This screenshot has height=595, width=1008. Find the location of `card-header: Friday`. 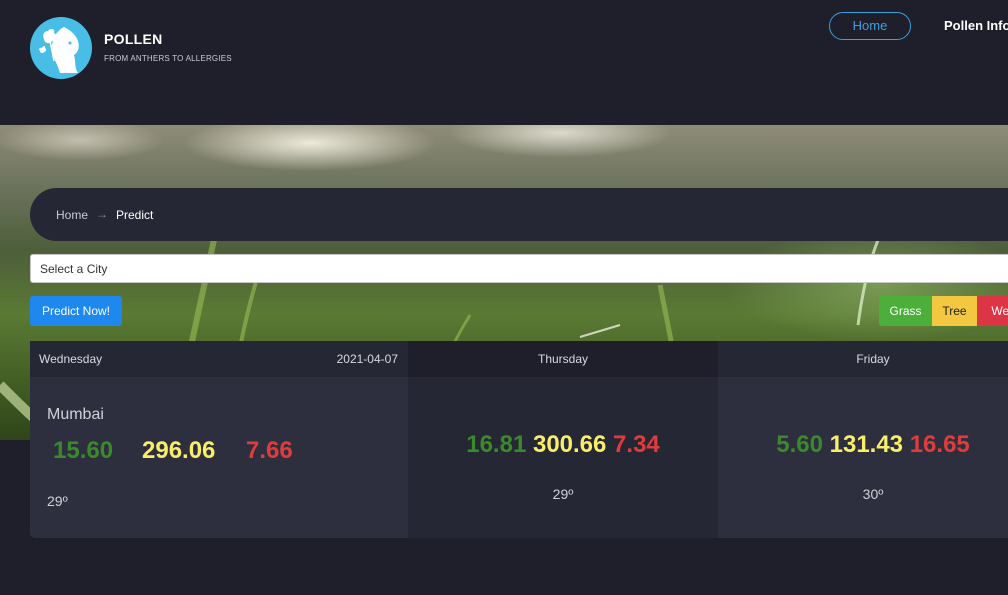

card-header: Friday is located at coordinates (863, 359).